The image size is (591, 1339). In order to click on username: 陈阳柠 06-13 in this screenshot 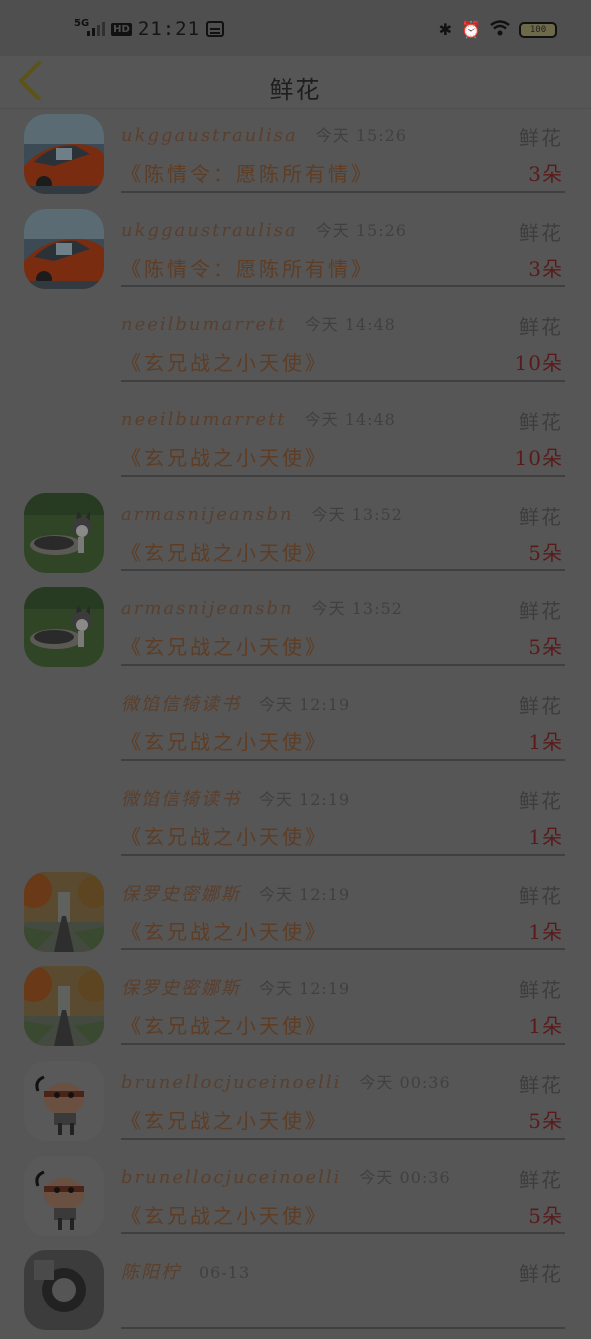, I will do `click(186, 1273)`.